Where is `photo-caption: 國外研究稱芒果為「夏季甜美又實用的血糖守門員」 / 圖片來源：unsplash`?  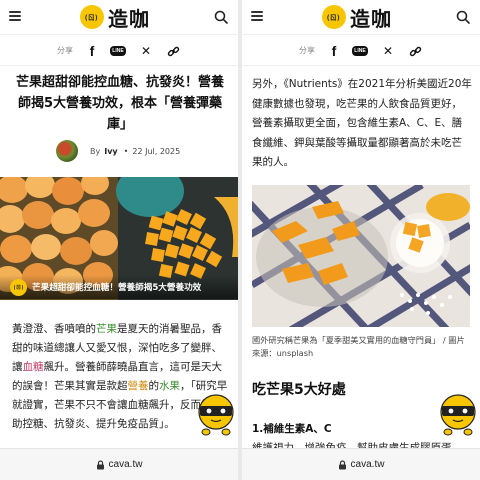
photo-caption: 國外研究稱芒果為「夏季甜美又實用的血糖守門員」 / 圖片來源：unsplash is located at coordinates (358, 346).